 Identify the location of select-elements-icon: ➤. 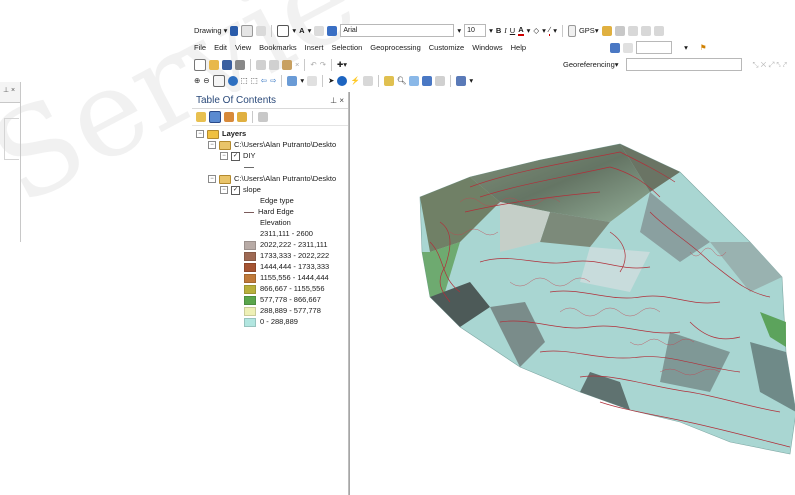
(331, 80).